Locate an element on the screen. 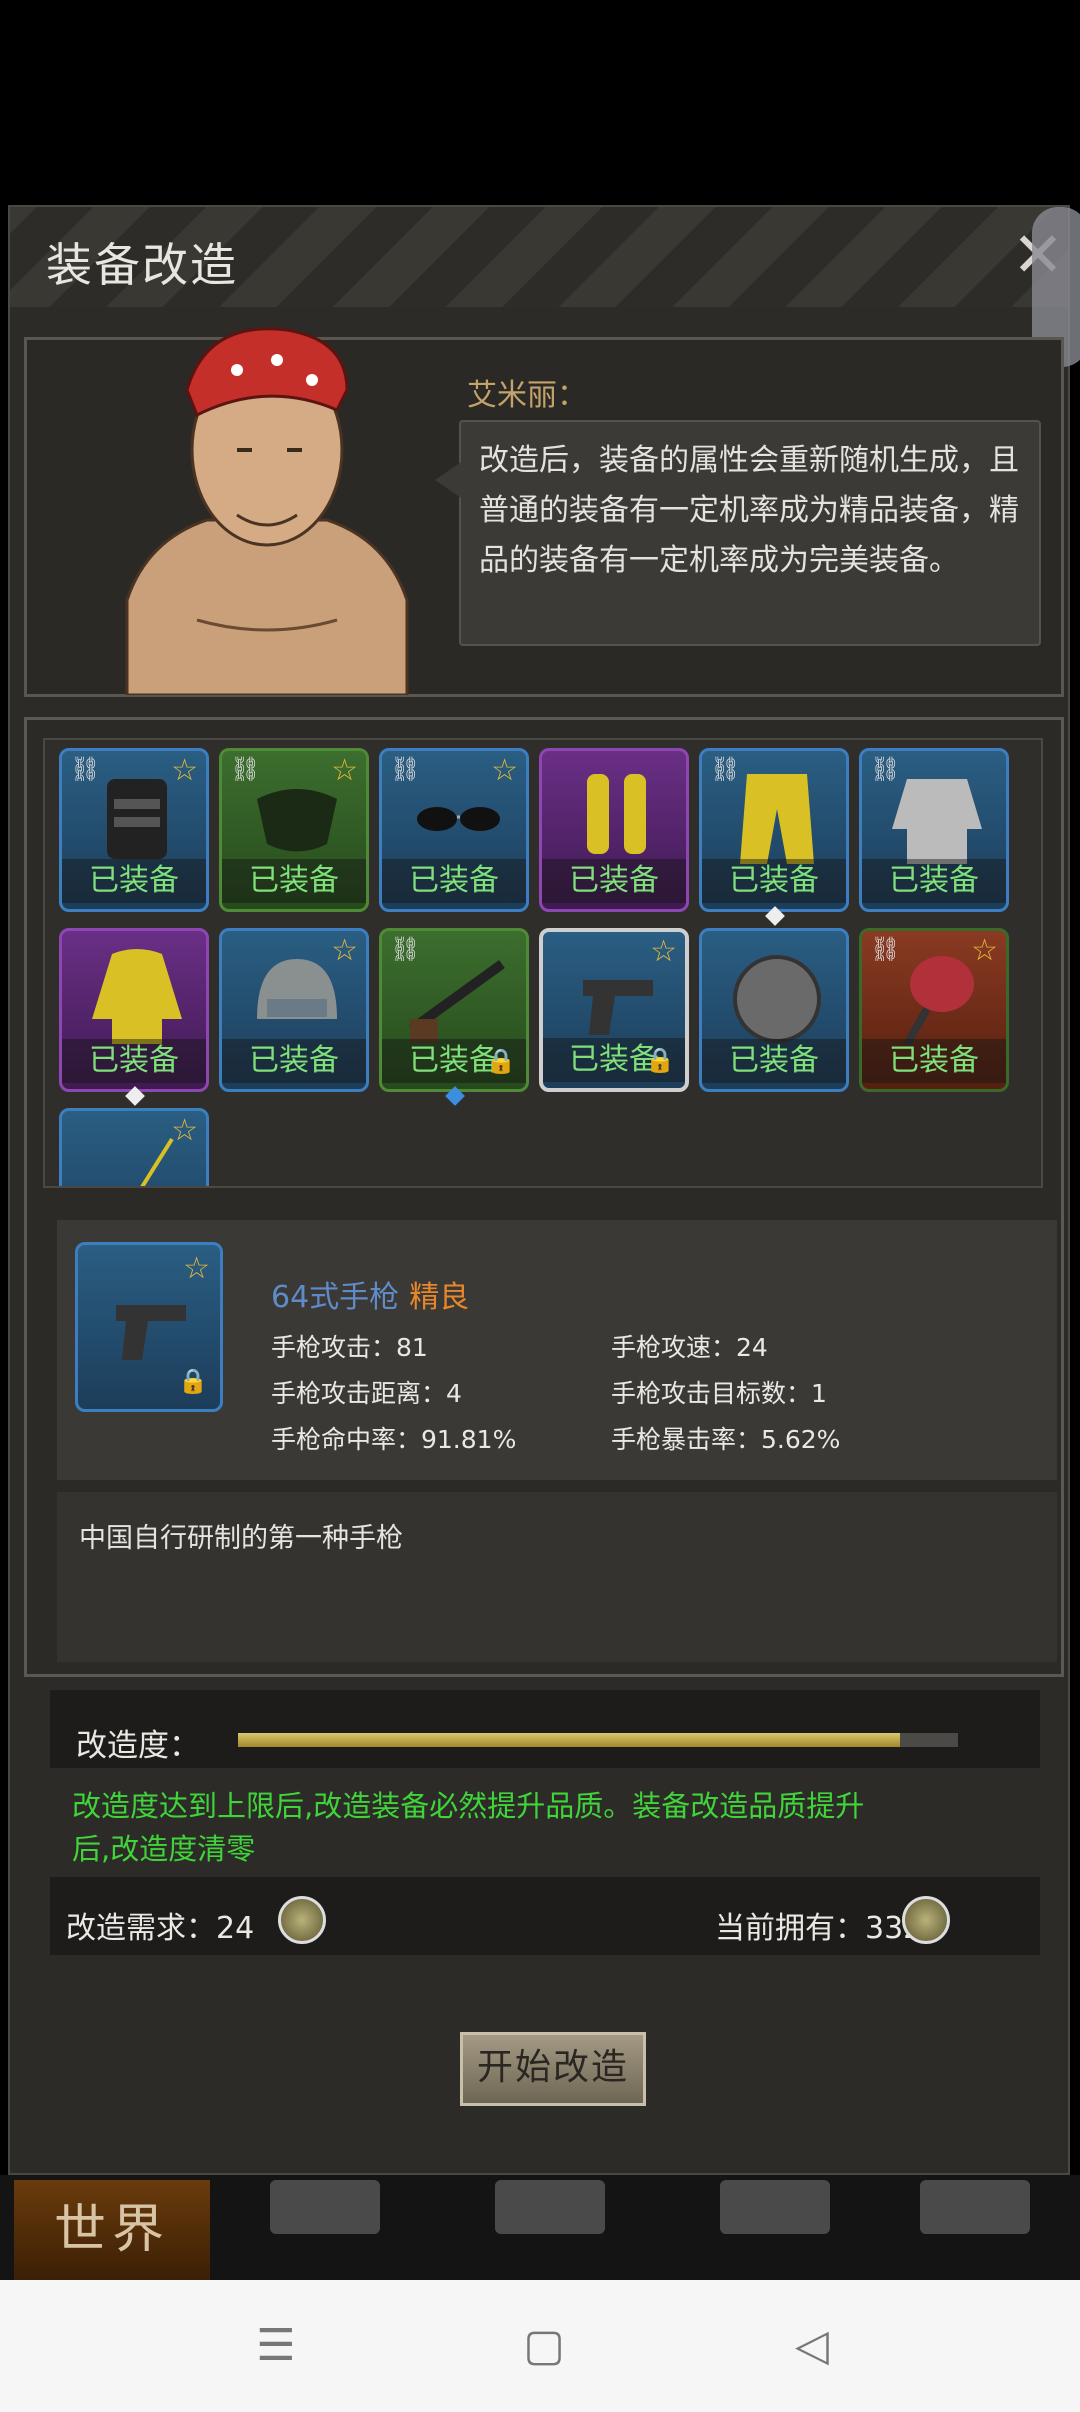 The width and height of the screenshot is (1080, 2412). npc-name: 艾米丽： is located at coordinates (527, 395).